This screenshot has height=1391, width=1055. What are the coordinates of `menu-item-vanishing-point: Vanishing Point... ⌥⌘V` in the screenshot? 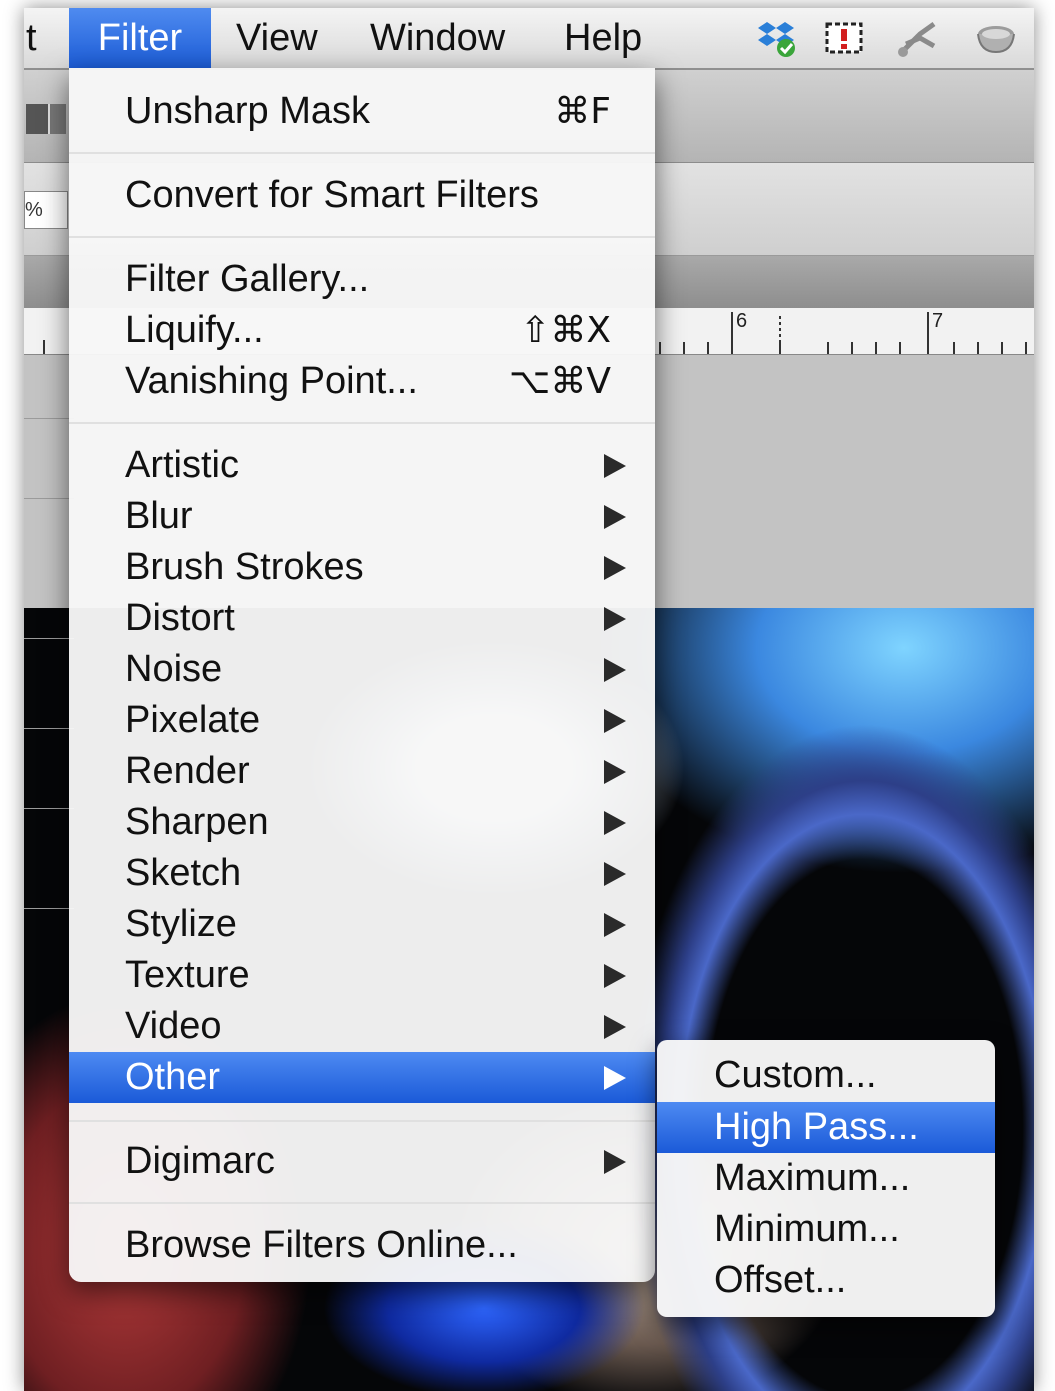 It's located at (362, 381).